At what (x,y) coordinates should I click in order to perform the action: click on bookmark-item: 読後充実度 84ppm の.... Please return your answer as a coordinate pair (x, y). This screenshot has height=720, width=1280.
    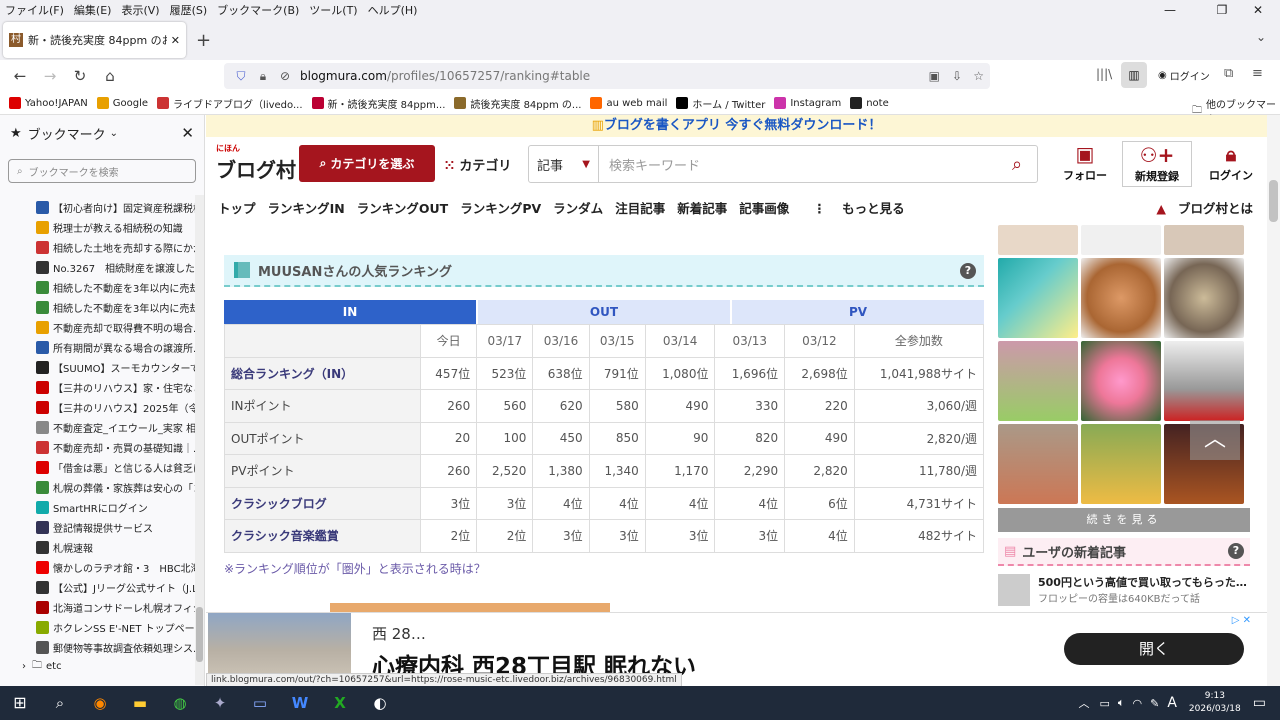
    Looking at the image, I should click on (517, 103).